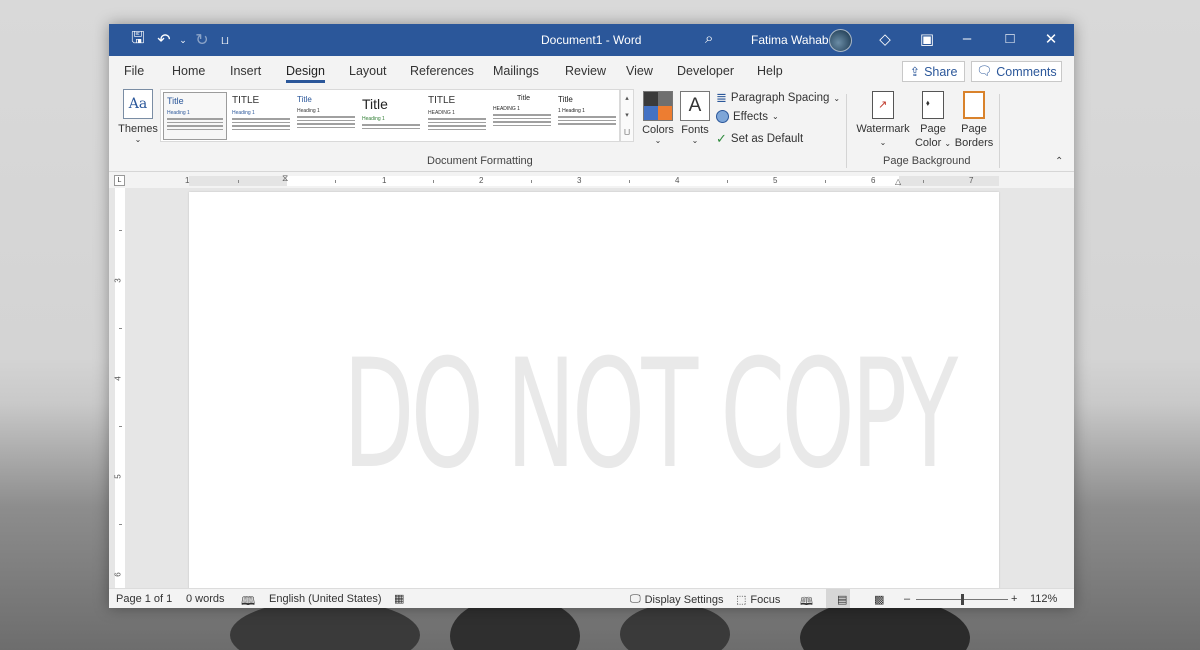 This screenshot has height=650, width=1200. Describe the element at coordinates (885, 39) in the screenshot. I see `diamond-icon: ◇` at that location.